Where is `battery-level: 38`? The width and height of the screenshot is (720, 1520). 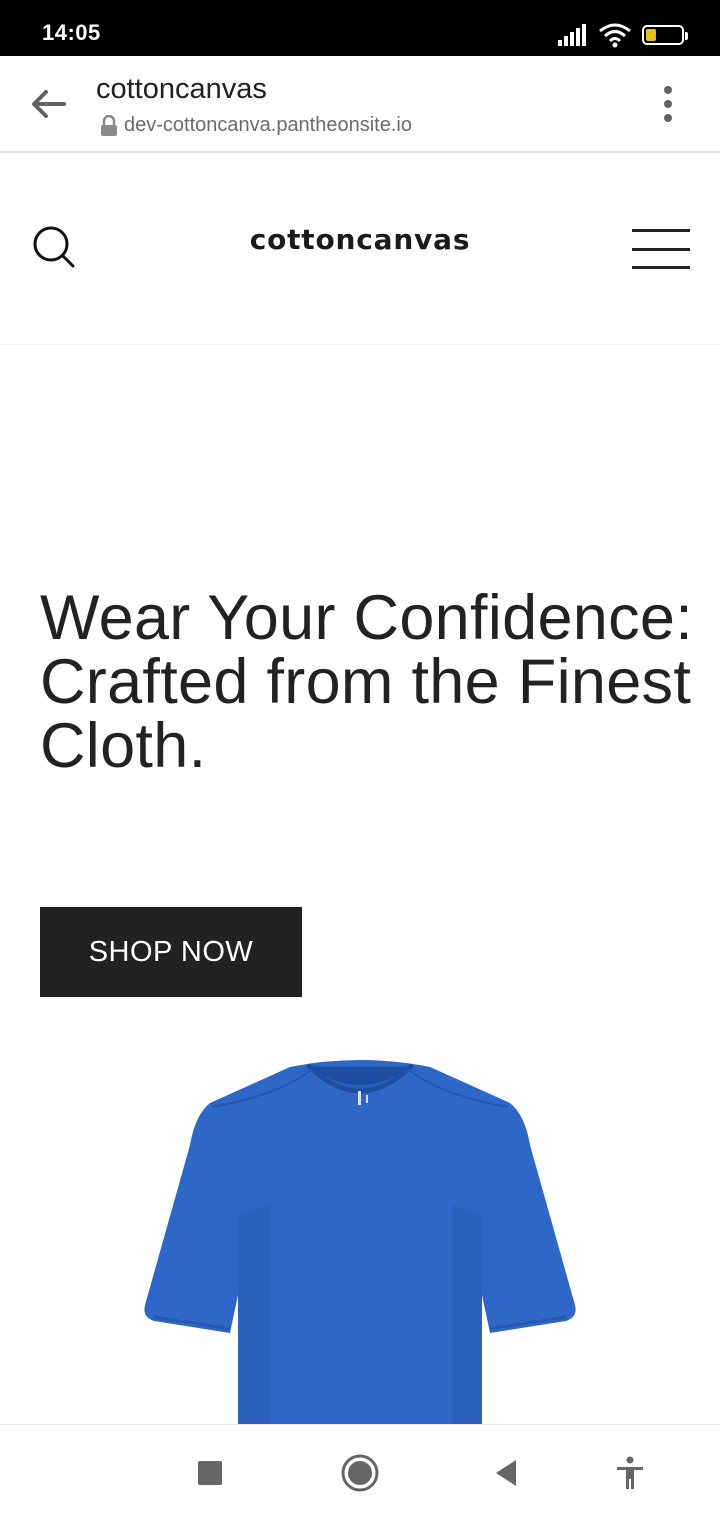
battery-level: 38 is located at coordinates (663, 34).